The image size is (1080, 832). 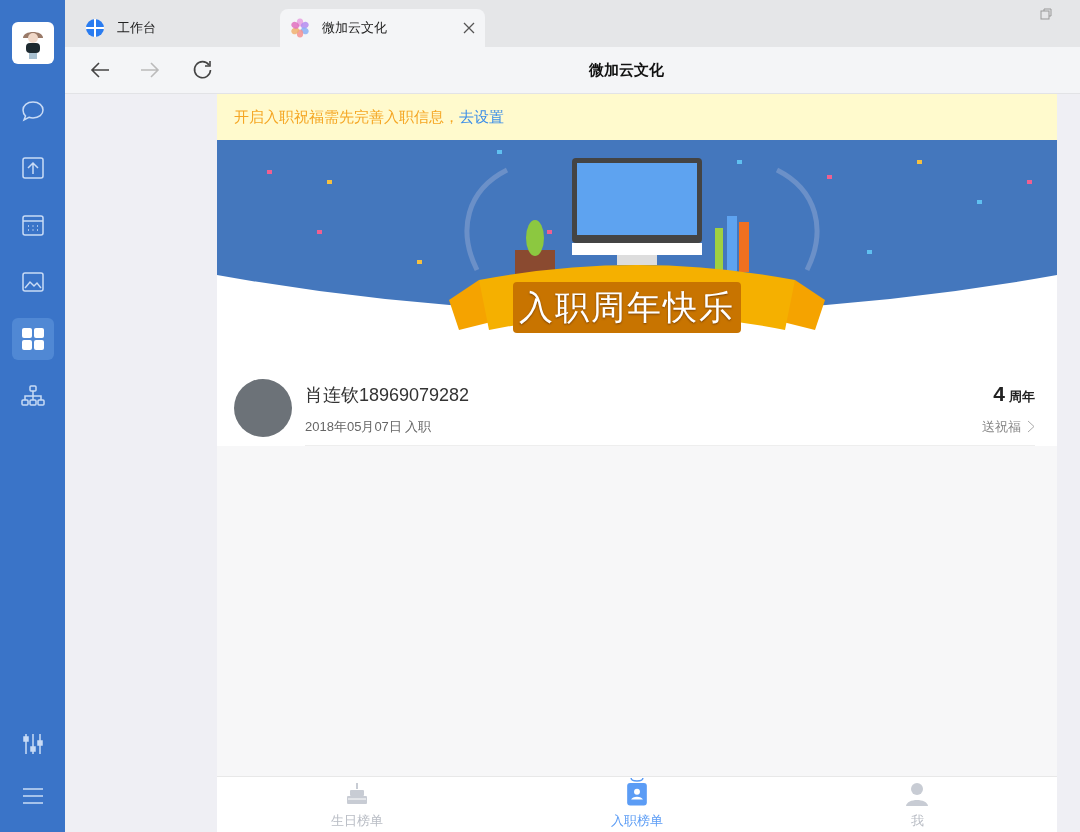 I want to click on tab-label: 微加云文化, so click(x=354, y=28).